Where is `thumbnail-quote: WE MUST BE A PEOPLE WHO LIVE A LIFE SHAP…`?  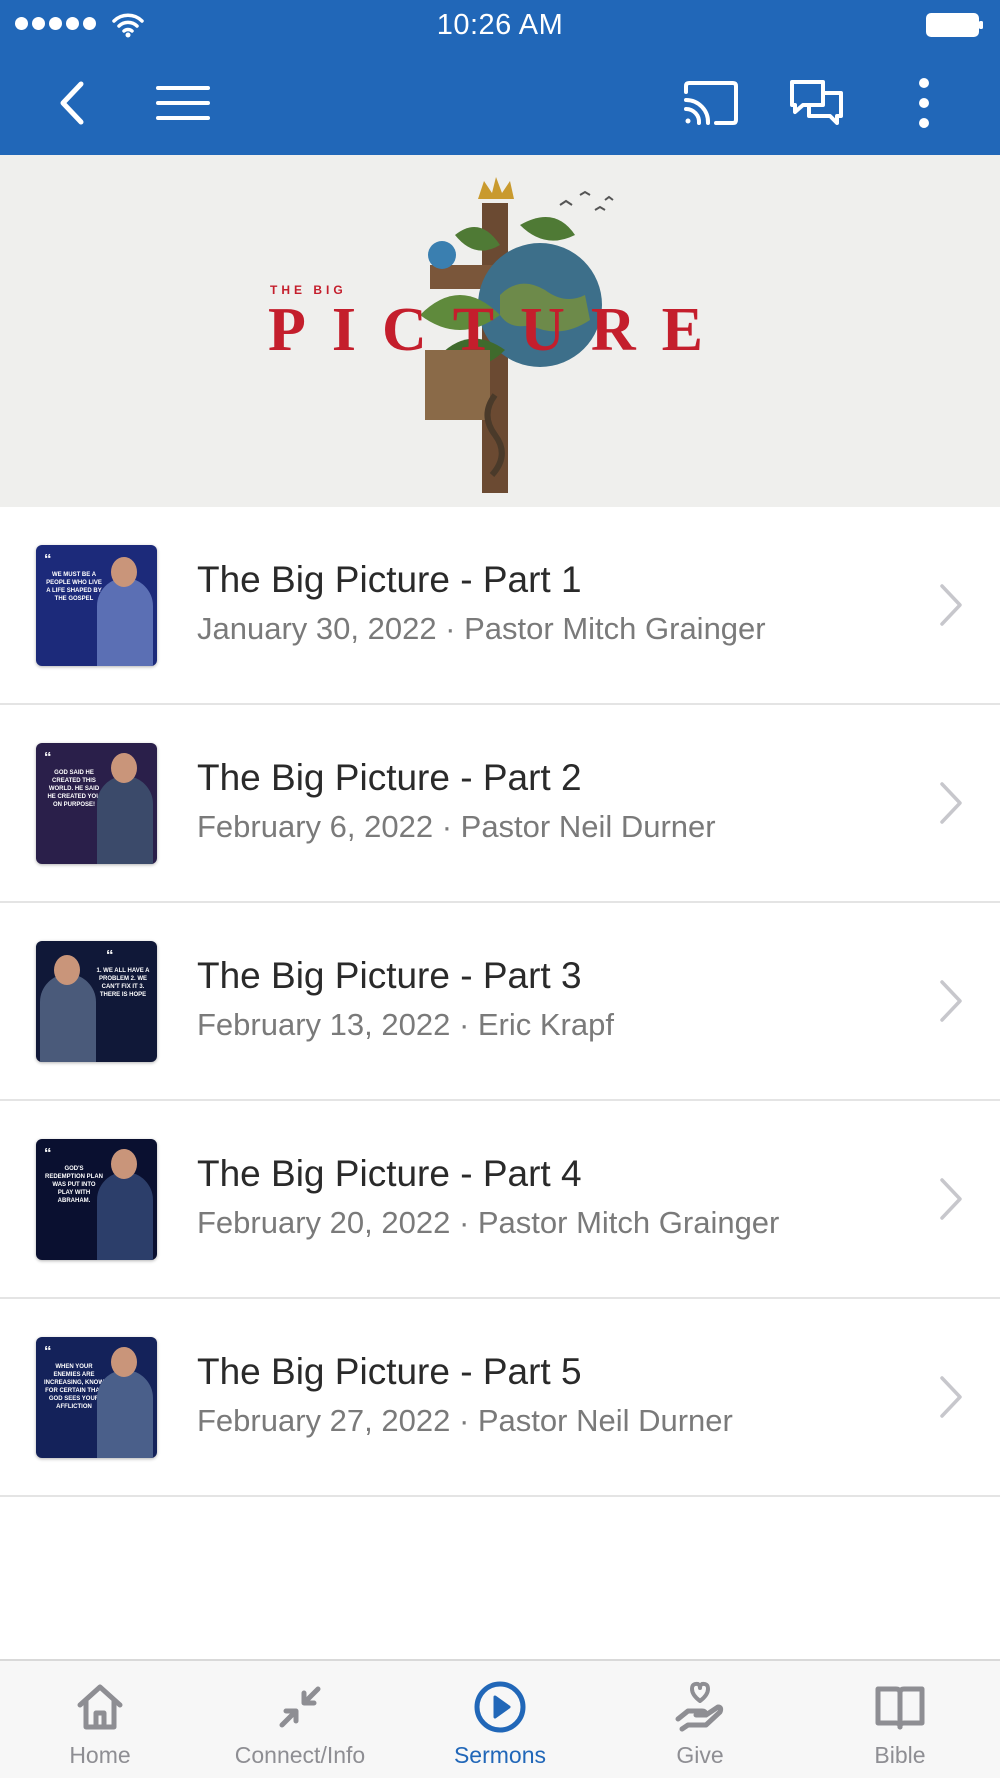 thumbnail-quote: WE MUST BE A PEOPLE WHO LIVE A LIFE SHAP… is located at coordinates (74, 587).